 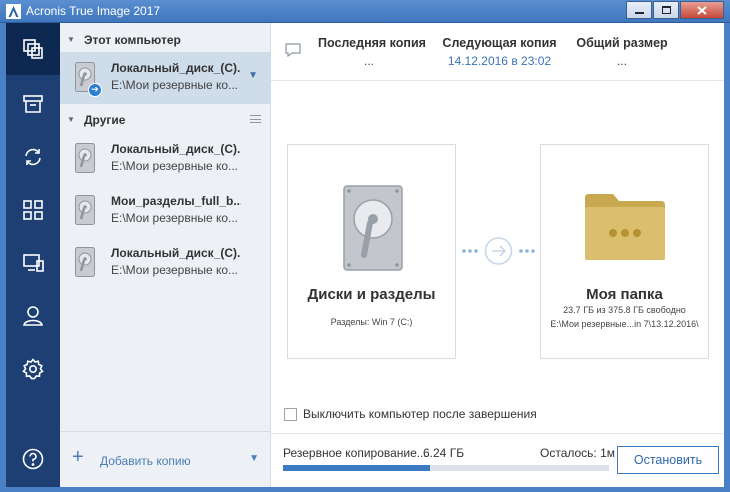 What do you see at coordinates (578, 453) in the screenshot?
I see `time-remaining: Осталось: 1м` at bounding box center [578, 453].